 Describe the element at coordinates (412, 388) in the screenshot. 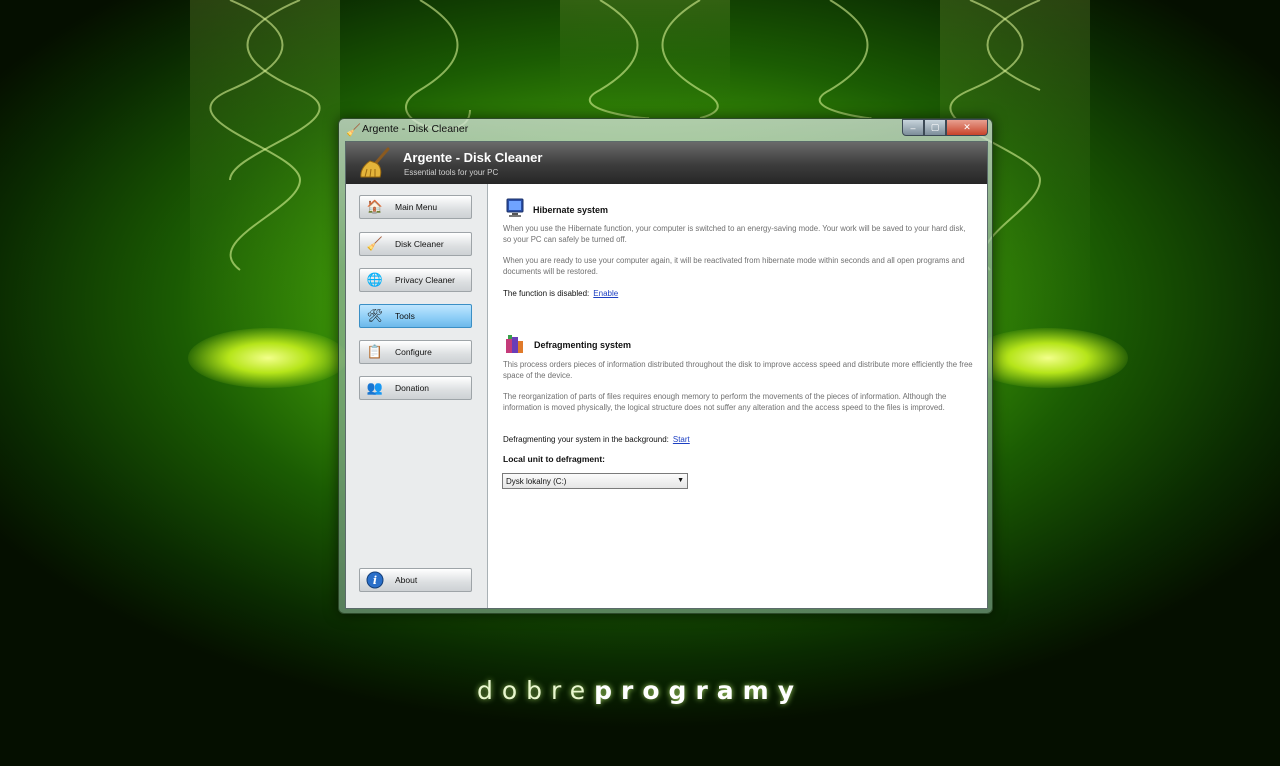

I see `sidebar-item-label: Donation` at that location.